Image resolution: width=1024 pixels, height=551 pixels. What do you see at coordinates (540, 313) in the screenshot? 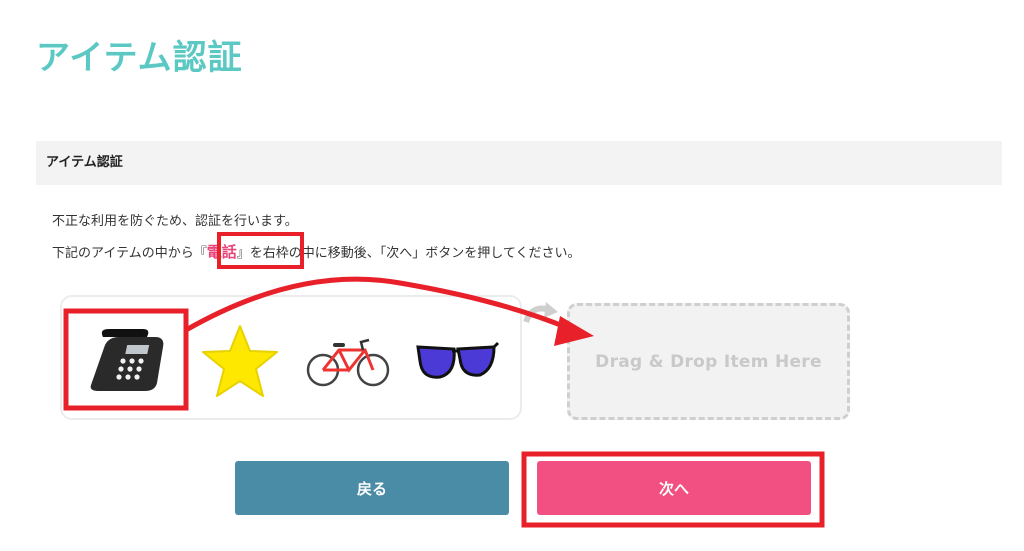
I see `curved-arrow-icon` at bounding box center [540, 313].